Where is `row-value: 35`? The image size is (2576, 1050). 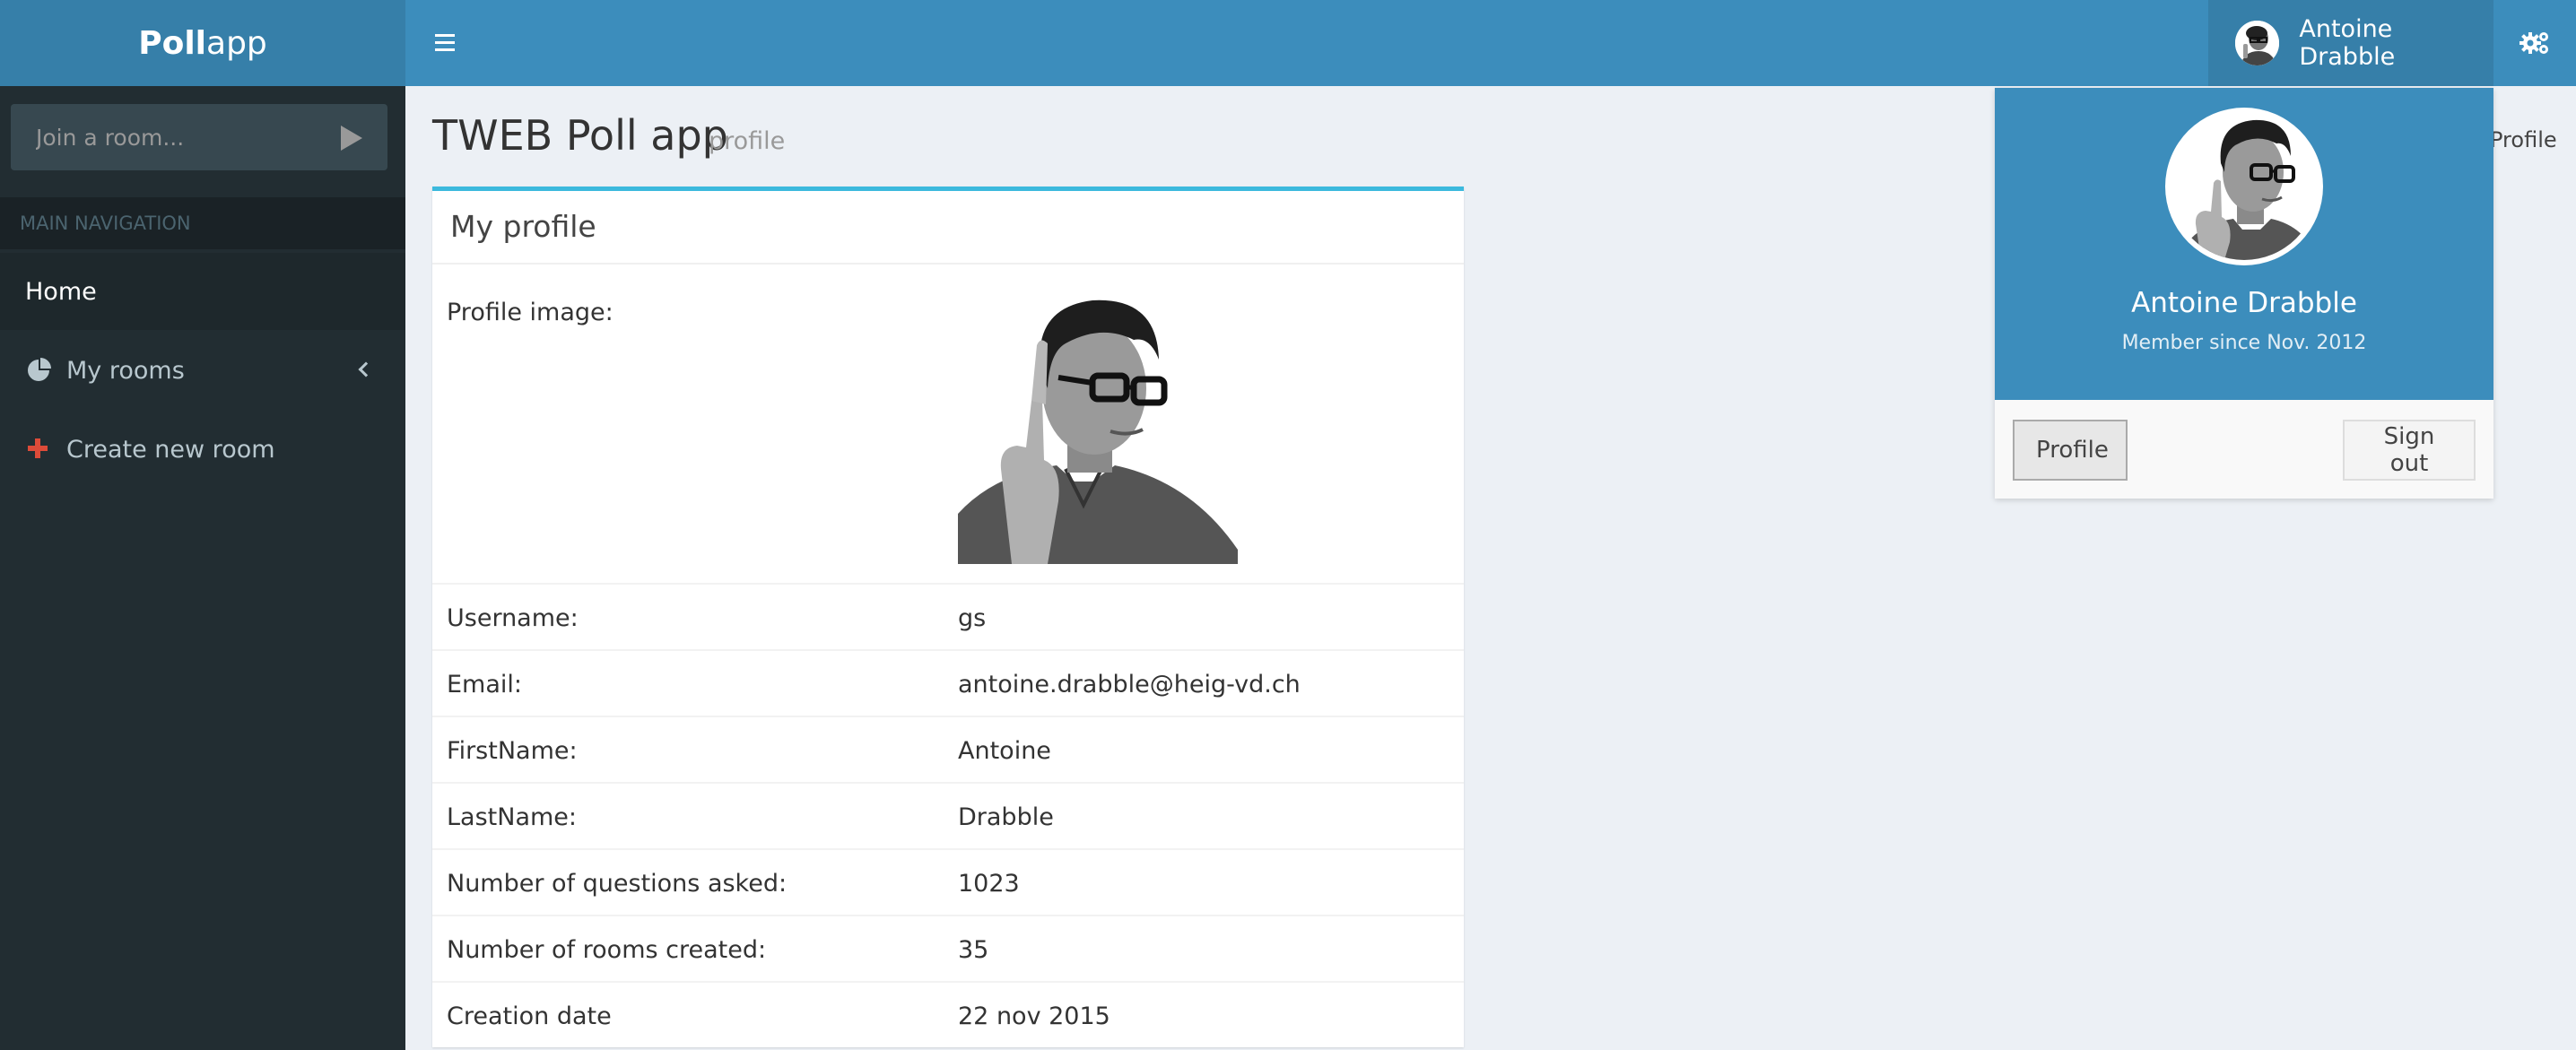 row-value: 35 is located at coordinates (973, 950).